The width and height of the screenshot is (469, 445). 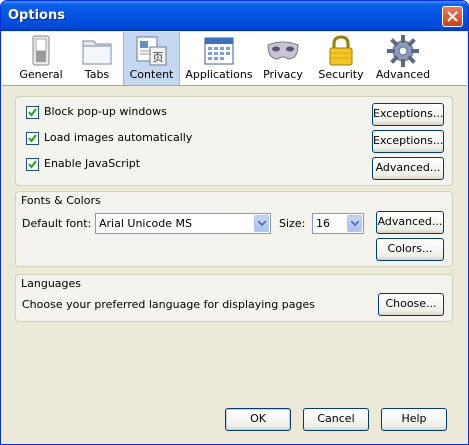 I want to click on pane-label: Privacy, so click(x=283, y=74).